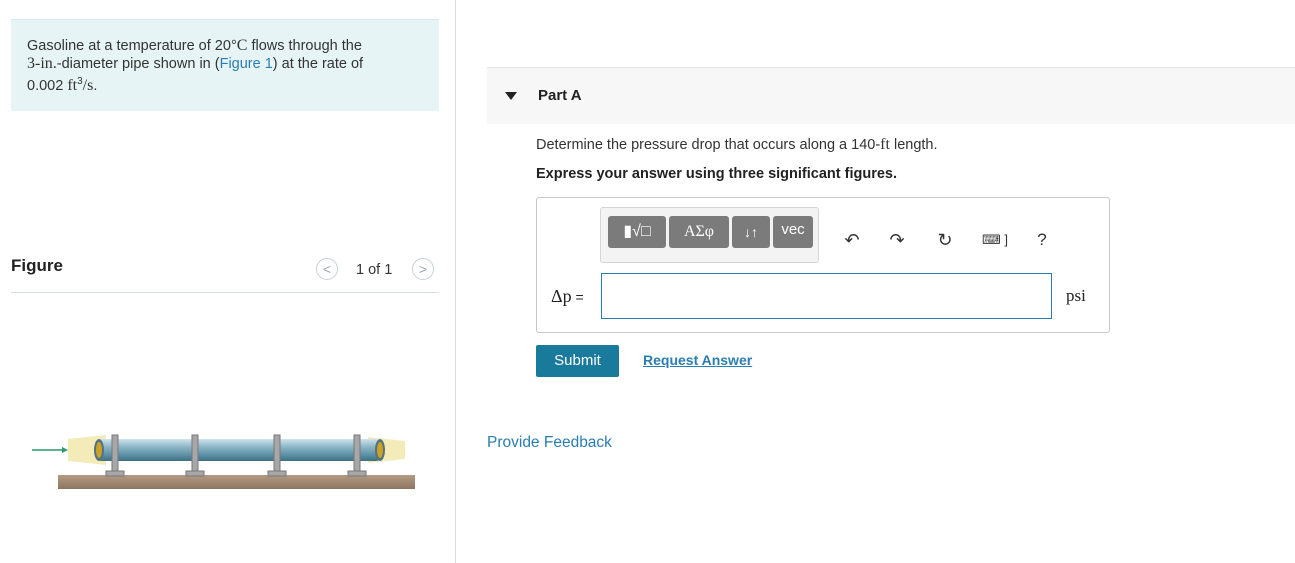 Image resolution: width=1295 pixels, height=563 pixels. I want to click on answer-input, so click(826, 296).